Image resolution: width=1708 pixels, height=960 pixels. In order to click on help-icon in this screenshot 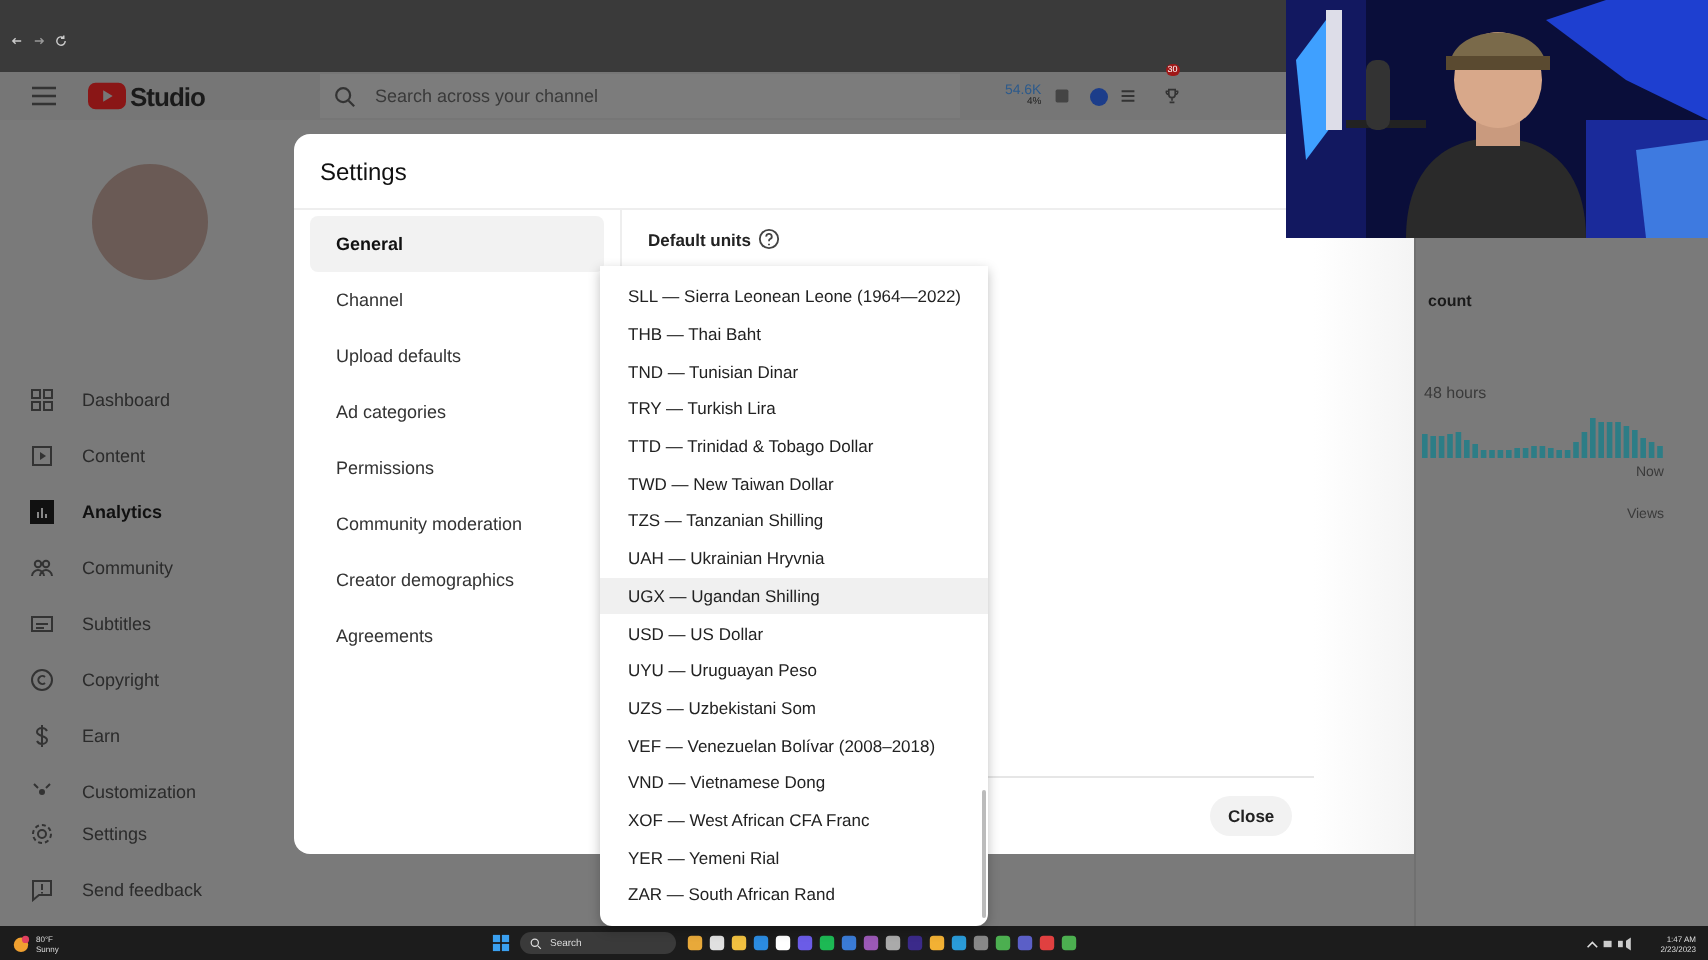, I will do `click(769, 239)`.